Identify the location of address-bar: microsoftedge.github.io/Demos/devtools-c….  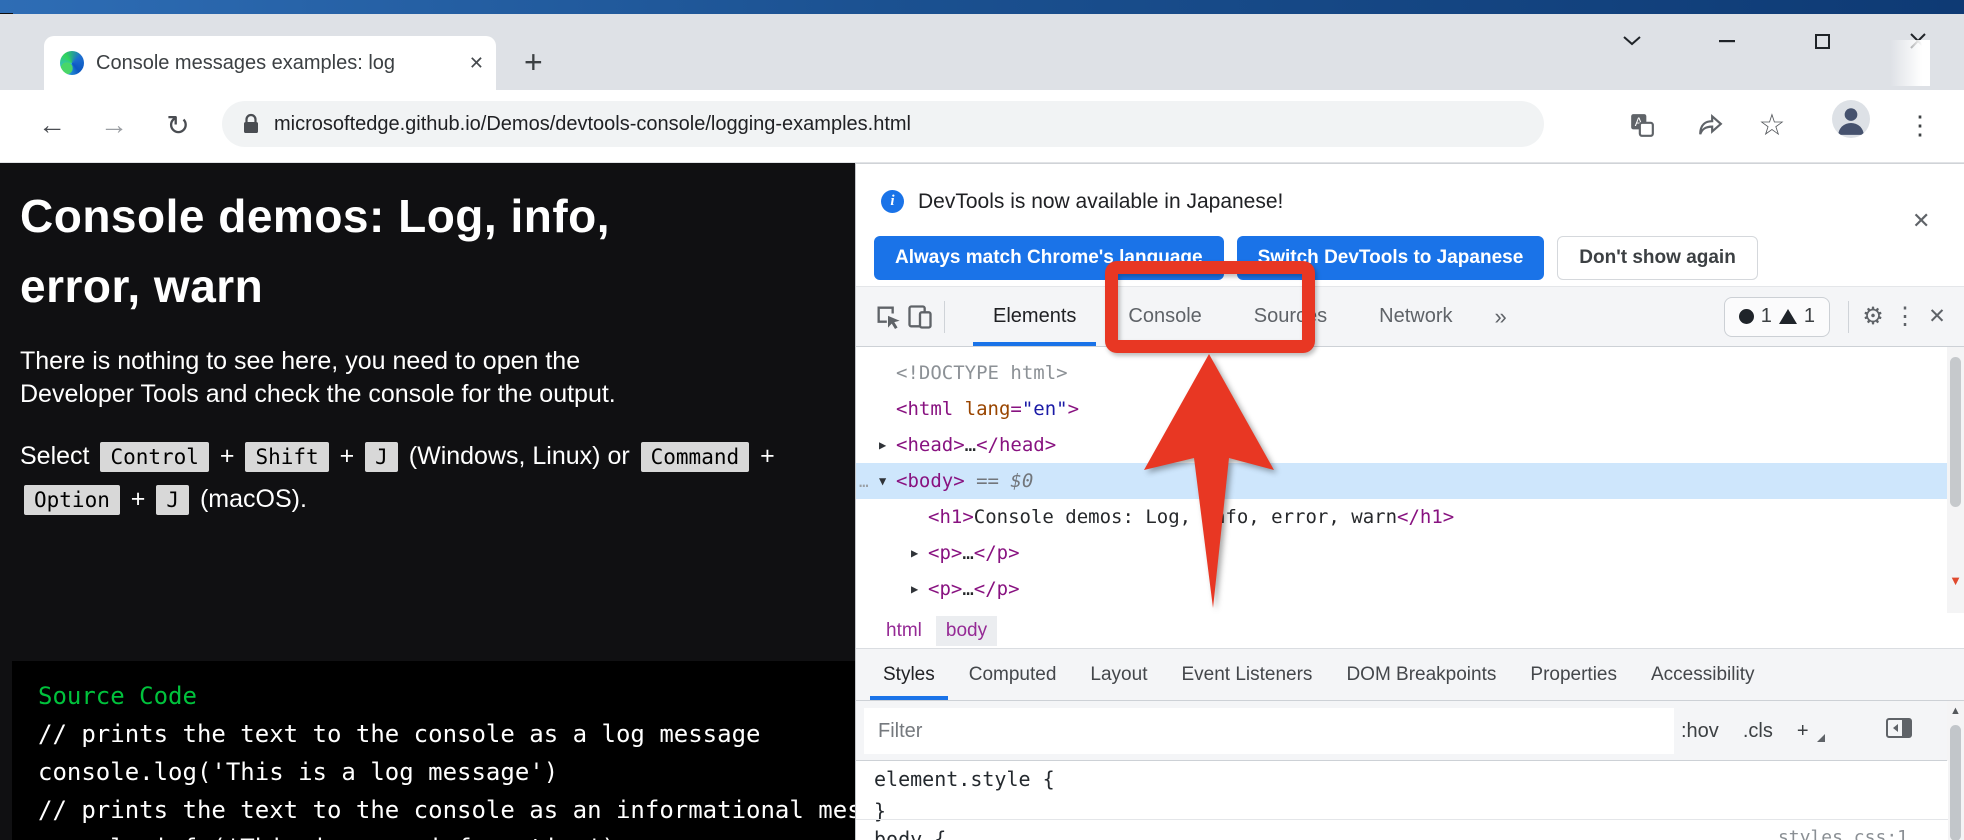
(883, 124).